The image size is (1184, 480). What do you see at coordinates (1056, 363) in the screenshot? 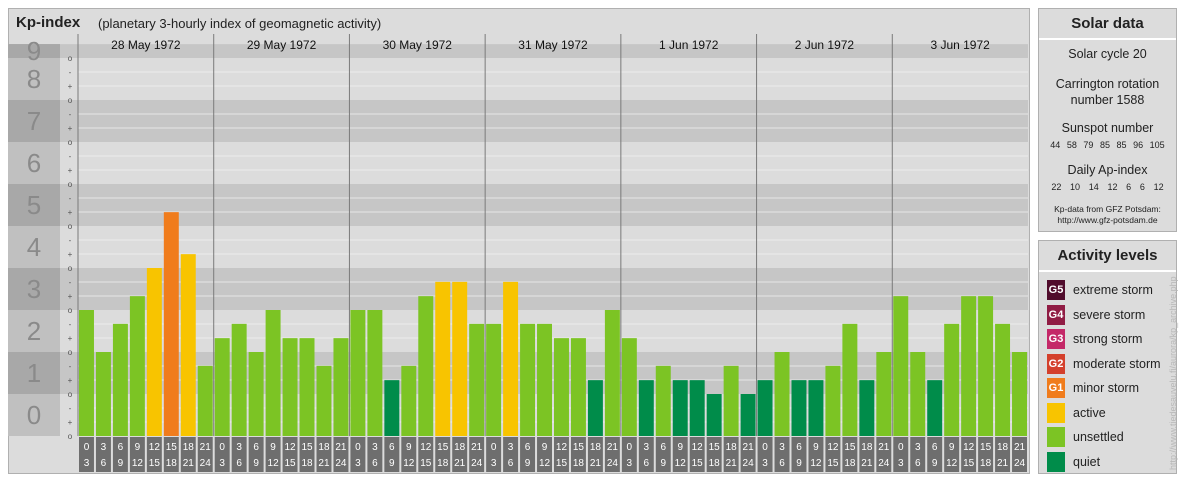
I see `activity-level-swatch: G2` at bounding box center [1056, 363].